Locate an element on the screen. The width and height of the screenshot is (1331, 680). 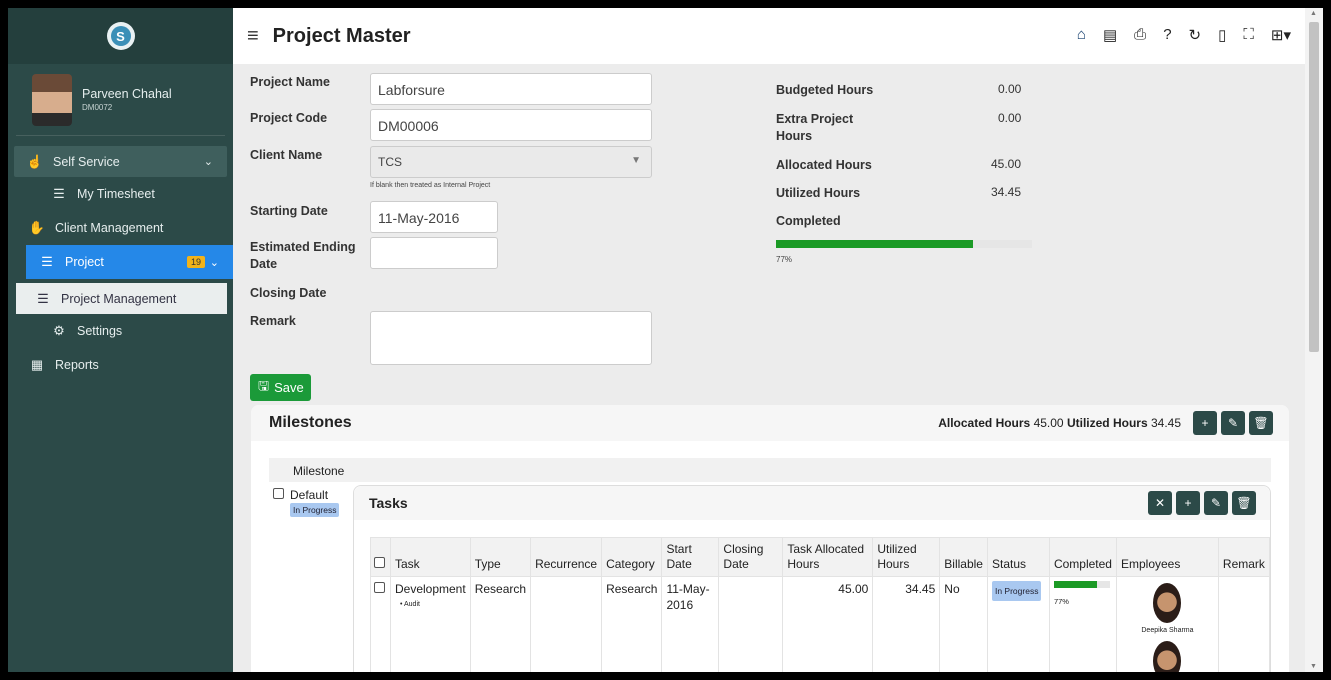
budgeted-hours-label: Budgeted Hours is located at coordinates (825, 90).